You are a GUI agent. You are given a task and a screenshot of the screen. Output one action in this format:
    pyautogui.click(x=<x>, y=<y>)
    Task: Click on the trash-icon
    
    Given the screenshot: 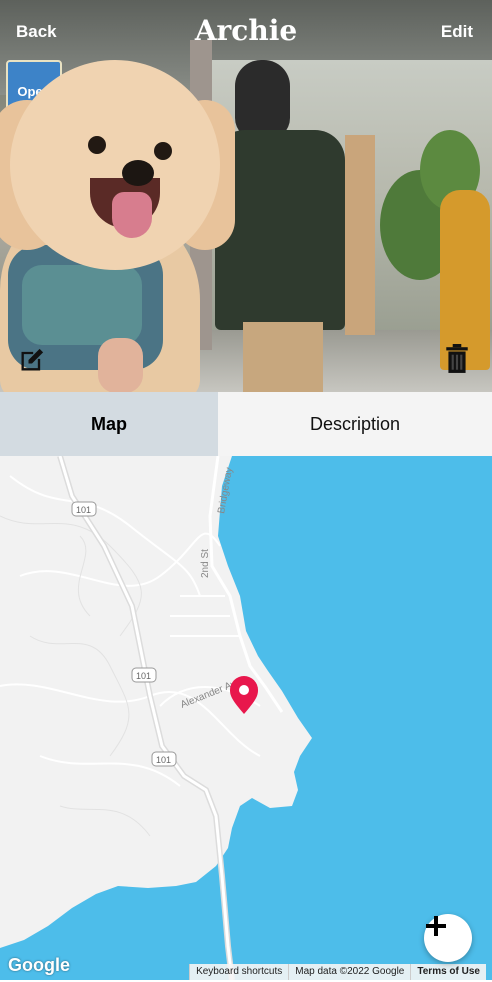 What is the action you would take?
    pyautogui.click(x=458, y=358)
    